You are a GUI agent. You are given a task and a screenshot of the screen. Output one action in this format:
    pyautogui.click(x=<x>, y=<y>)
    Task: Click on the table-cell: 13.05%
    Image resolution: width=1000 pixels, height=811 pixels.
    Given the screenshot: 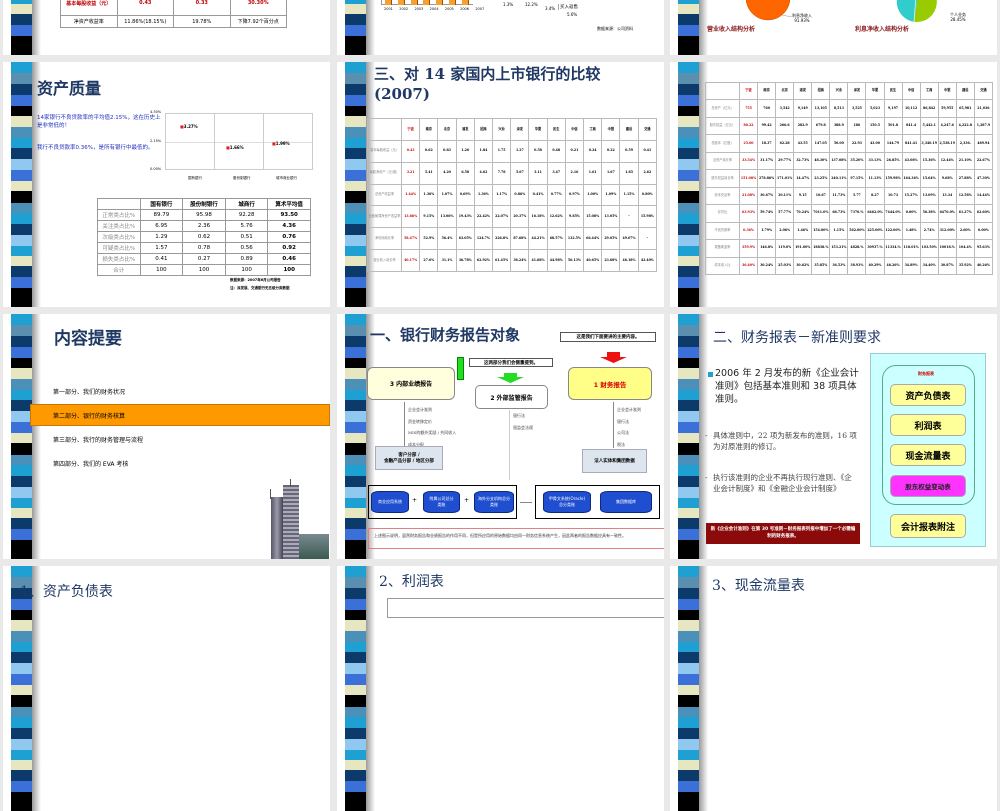 What is the action you would take?
    pyautogui.click(x=611, y=217)
    